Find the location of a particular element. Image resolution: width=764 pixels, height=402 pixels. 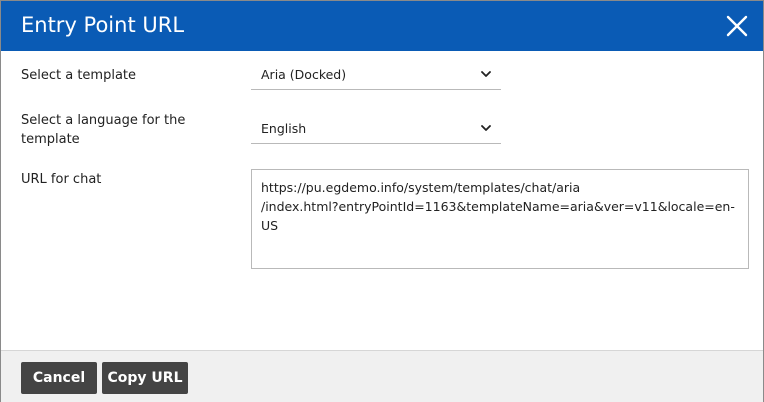

dialog-footer: Cancel Copy URL is located at coordinates (382, 376).